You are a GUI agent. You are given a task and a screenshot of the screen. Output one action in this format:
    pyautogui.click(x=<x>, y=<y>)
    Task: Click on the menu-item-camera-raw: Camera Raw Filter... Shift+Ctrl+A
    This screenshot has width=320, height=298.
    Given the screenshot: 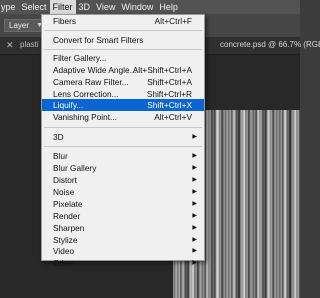 What is the action you would take?
    pyautogui.click(x=123, y=82)
    